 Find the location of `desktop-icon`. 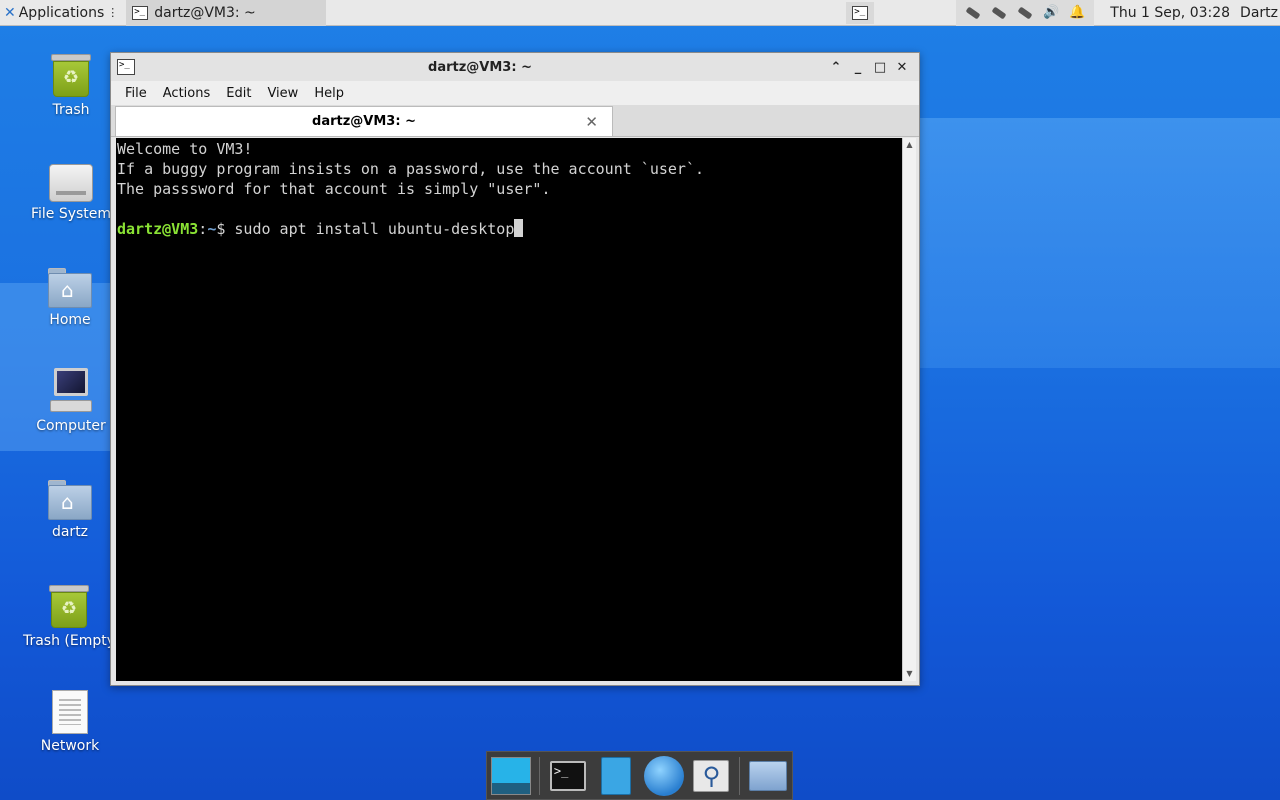

desktop-icon is located at coordinates (511, 775).